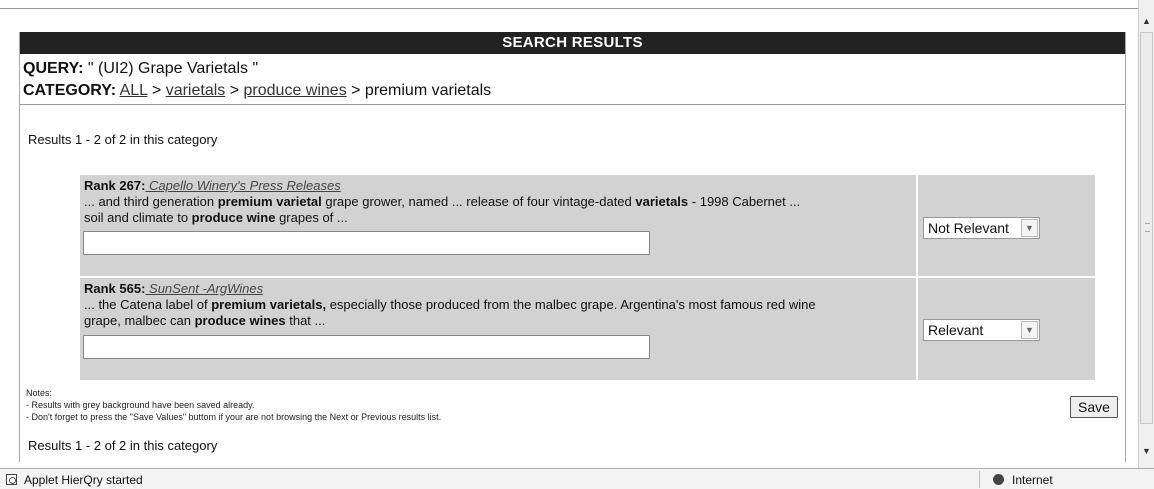 The width and height of the screenshot is (1154, 489). Describe the element at coordinates (134, 90) in the screenshot. I see `breadcrumb-link-all: ALL` at that location.